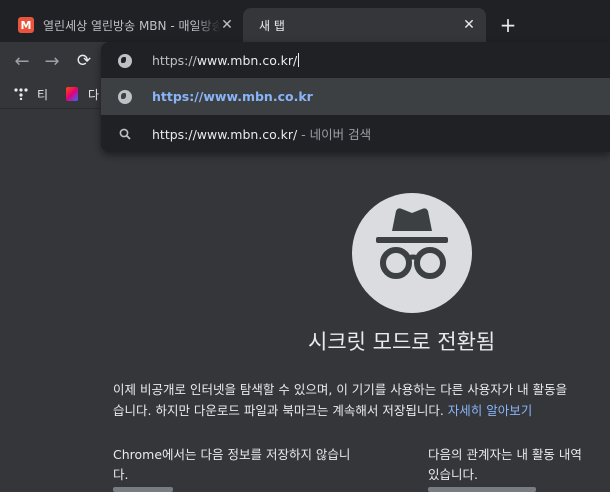 The height and width of the screenshot is (492, 610). Describe the element at coordinates (43, 94) in the screenshot. I see `bookmark-label: 티` at that location.